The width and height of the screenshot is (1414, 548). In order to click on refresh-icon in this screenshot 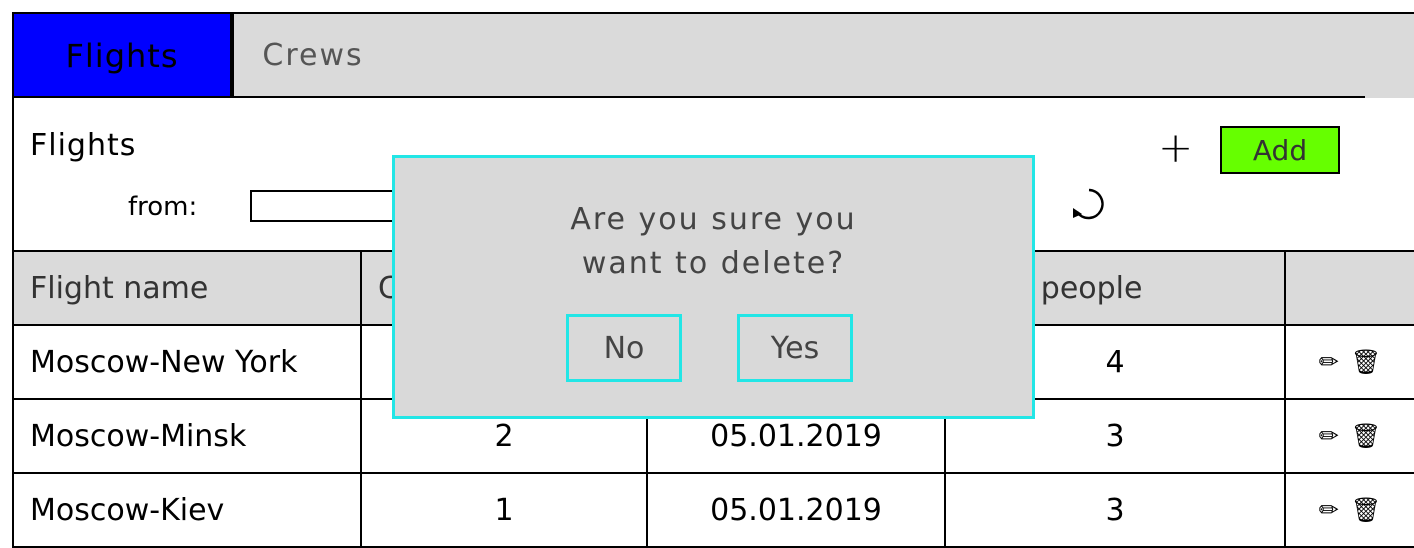, I will do `click(1089, 204)`.